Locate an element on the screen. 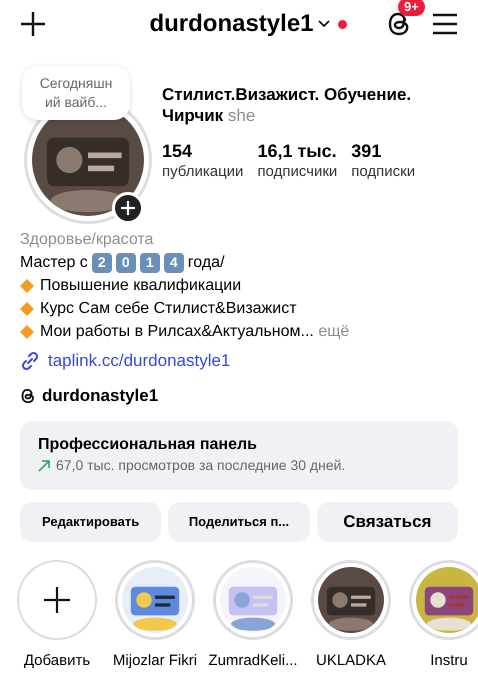  profile-button: Редактировать is located at coordinates (91, 522).